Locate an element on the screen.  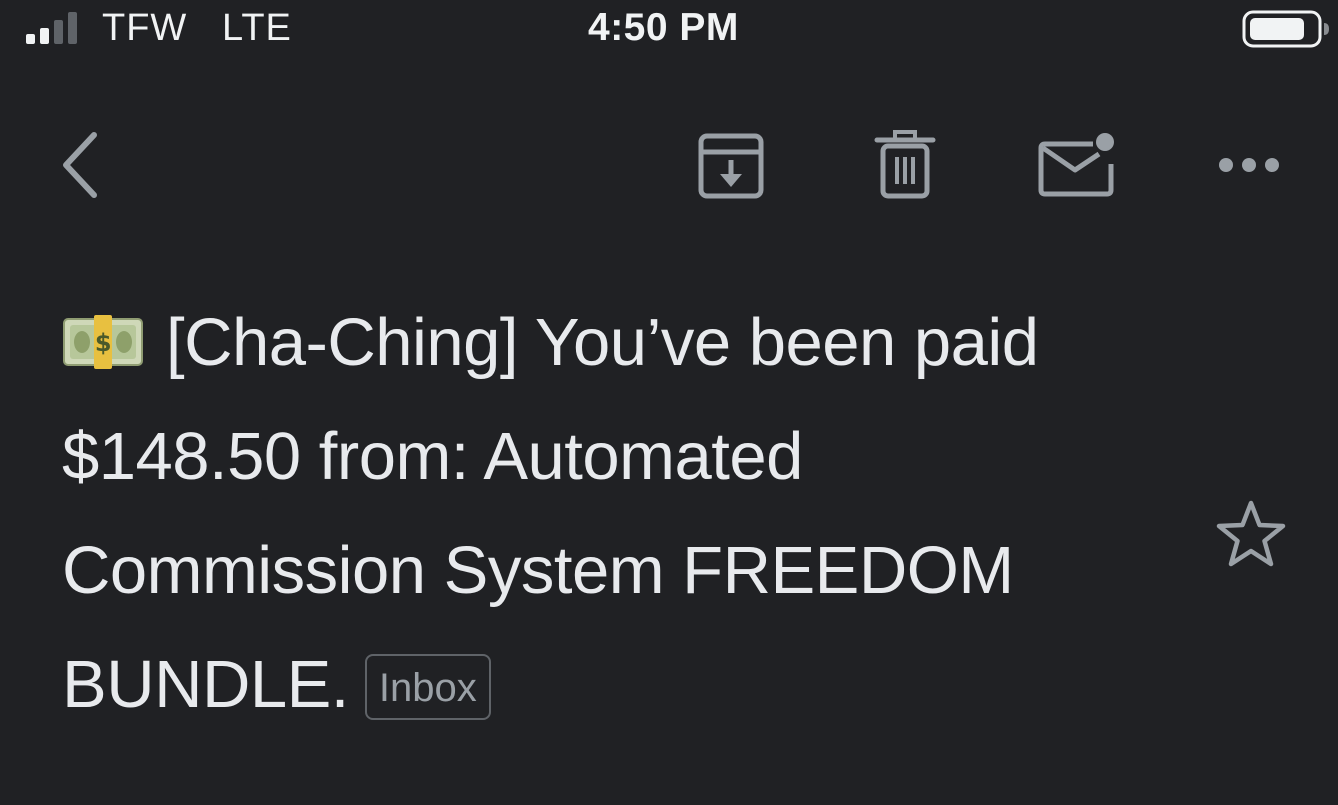
battery-icon is located at coordinates (1285, 29).